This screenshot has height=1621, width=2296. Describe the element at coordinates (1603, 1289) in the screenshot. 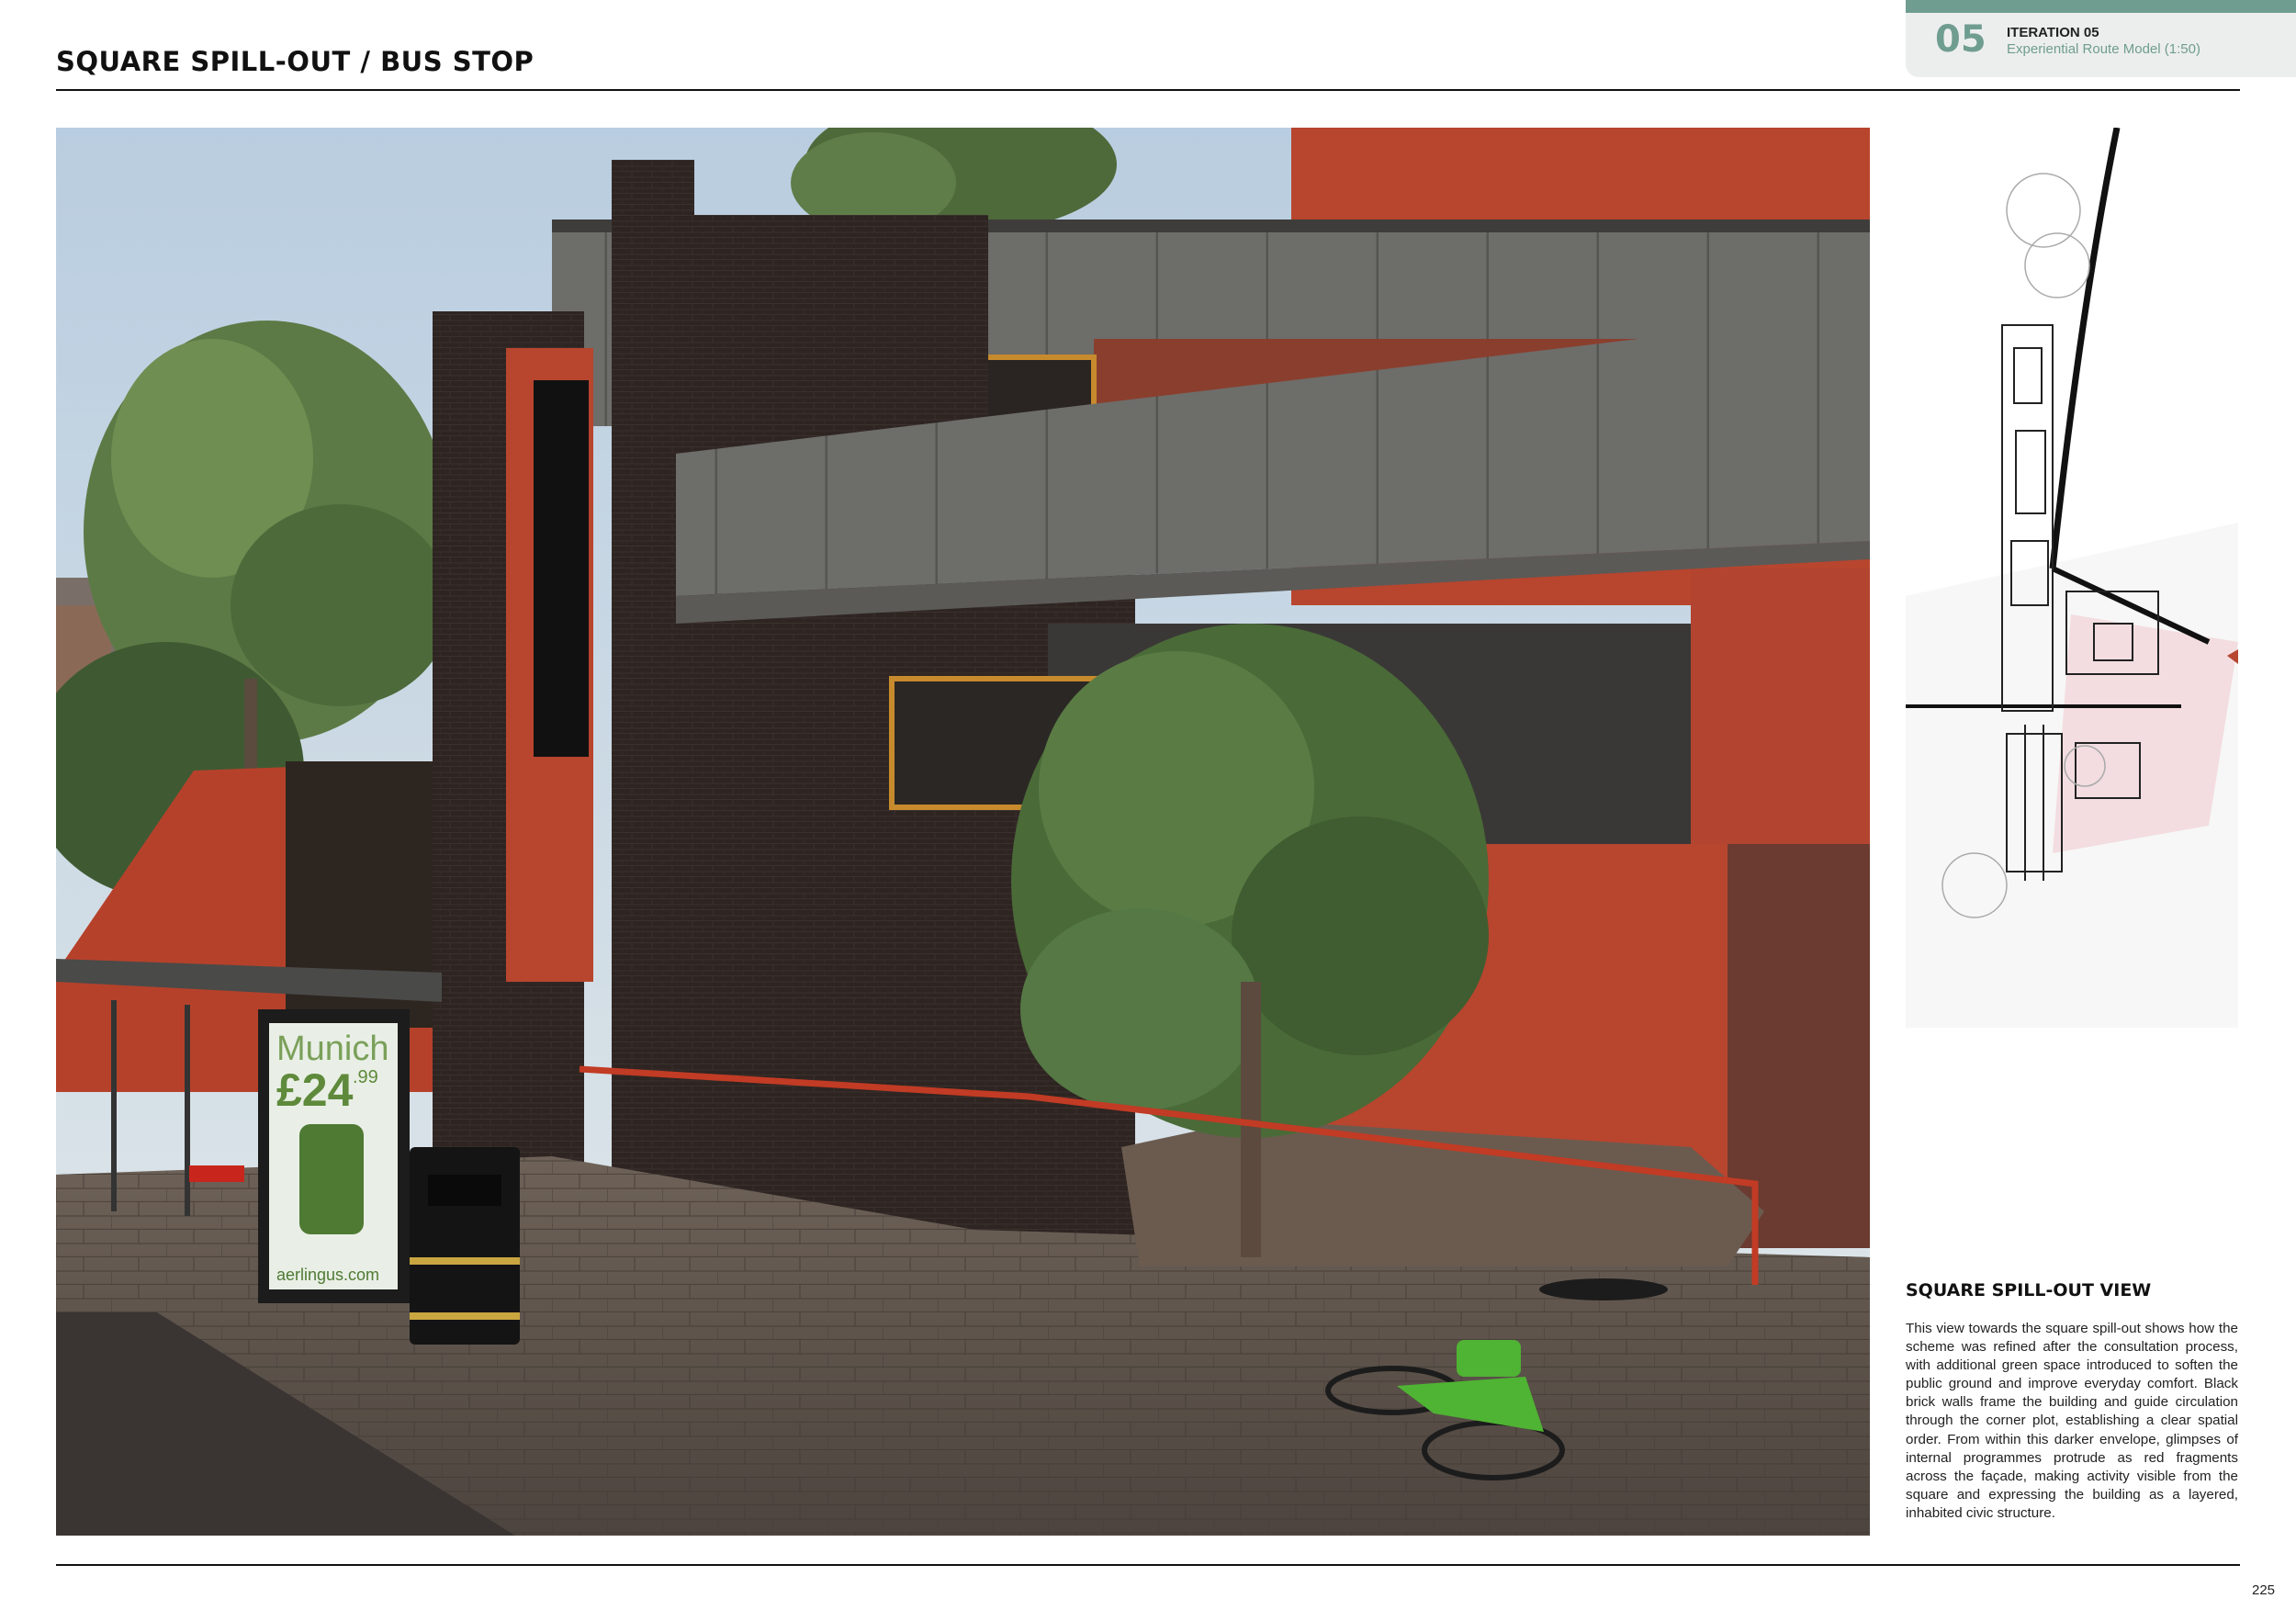

I see `skateboard` at that location.